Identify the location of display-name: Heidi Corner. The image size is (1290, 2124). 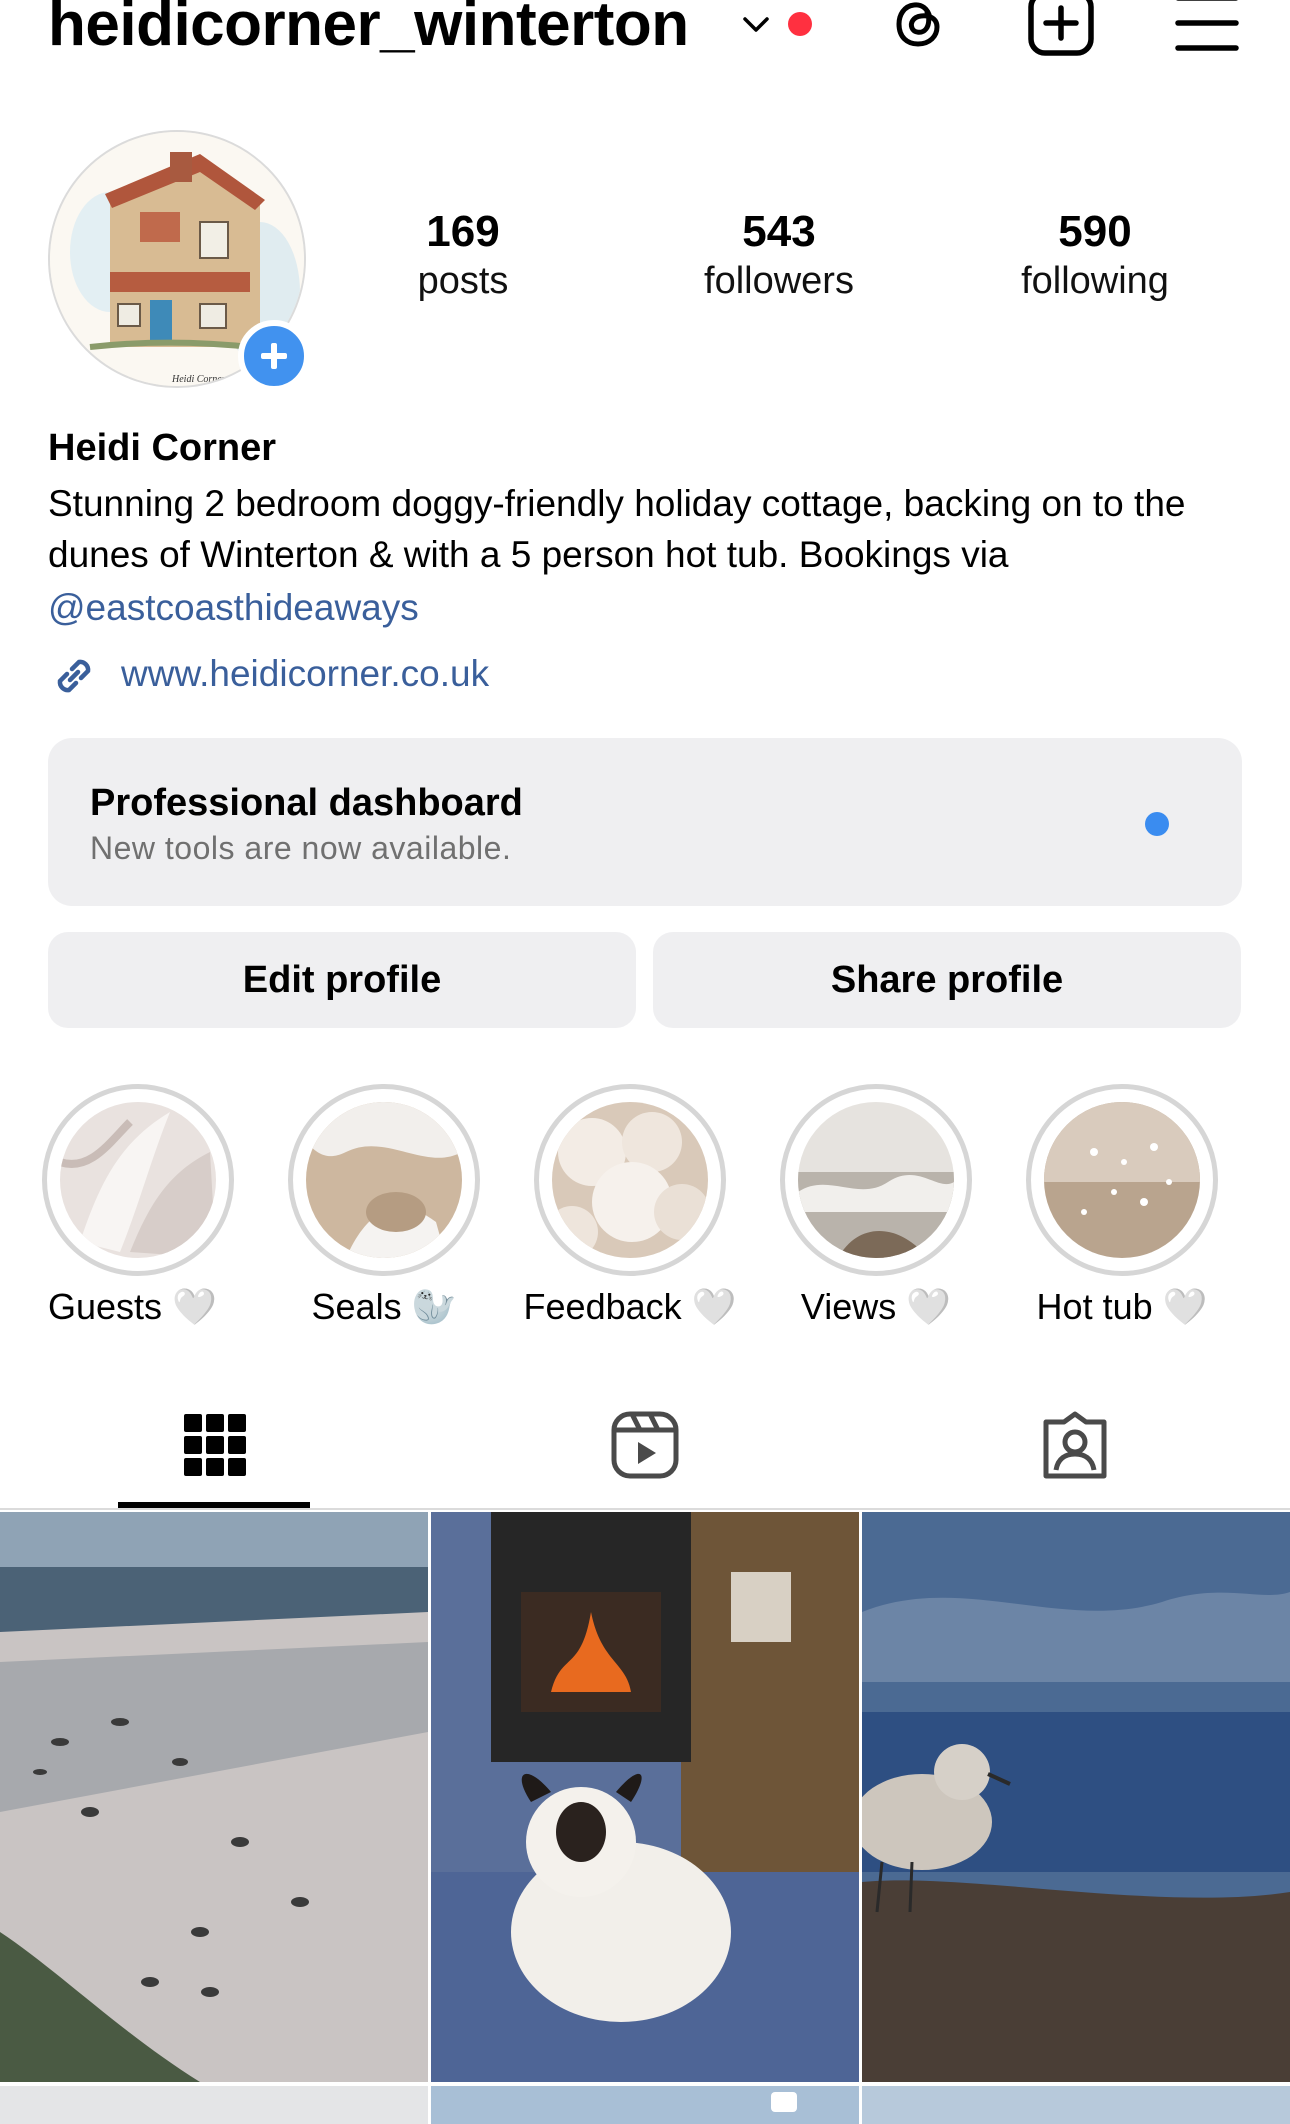
(162, 448).